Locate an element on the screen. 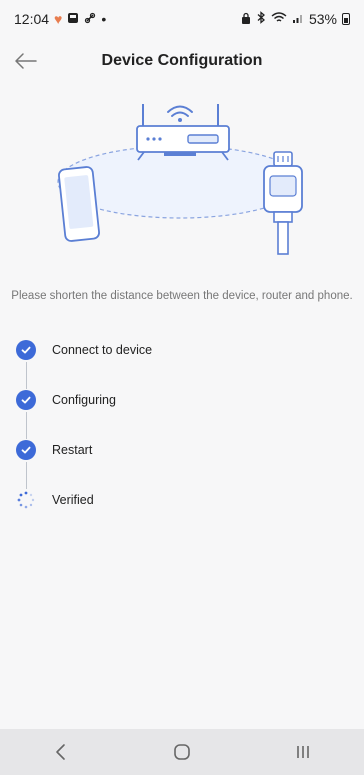 This screenshot has height=775, width=364. system-navigation-bar is located at coordinates (182, 752).